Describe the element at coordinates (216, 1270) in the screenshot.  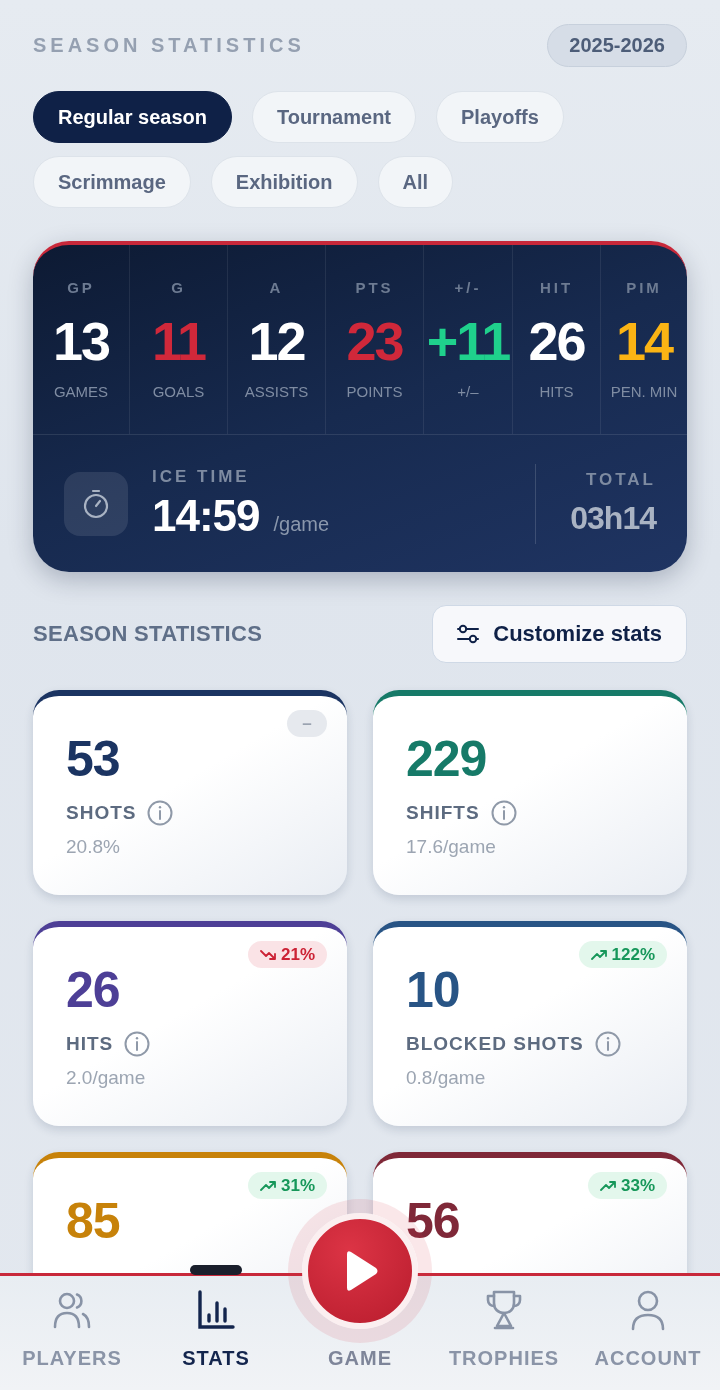
I see `active-tab-indicator` at that location.